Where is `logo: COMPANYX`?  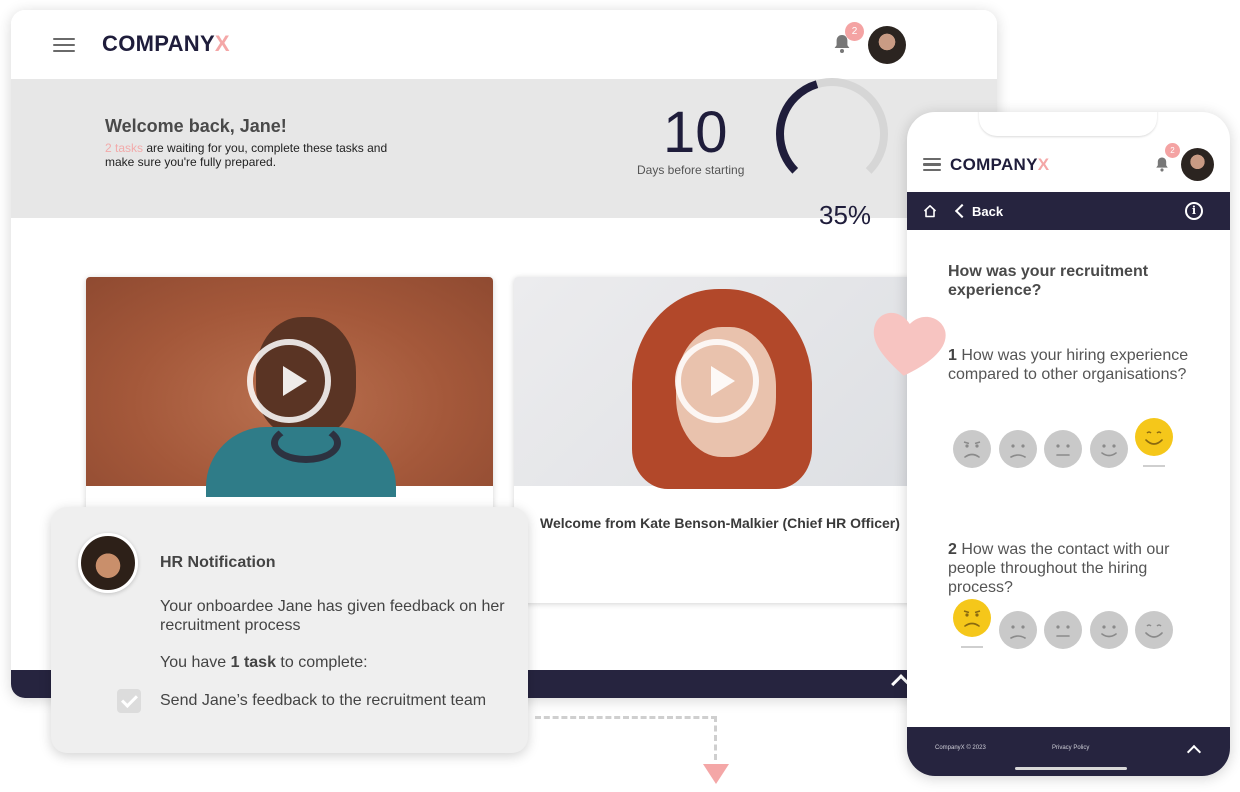
logo: COMPANYX is located at coordinates (166, 44).